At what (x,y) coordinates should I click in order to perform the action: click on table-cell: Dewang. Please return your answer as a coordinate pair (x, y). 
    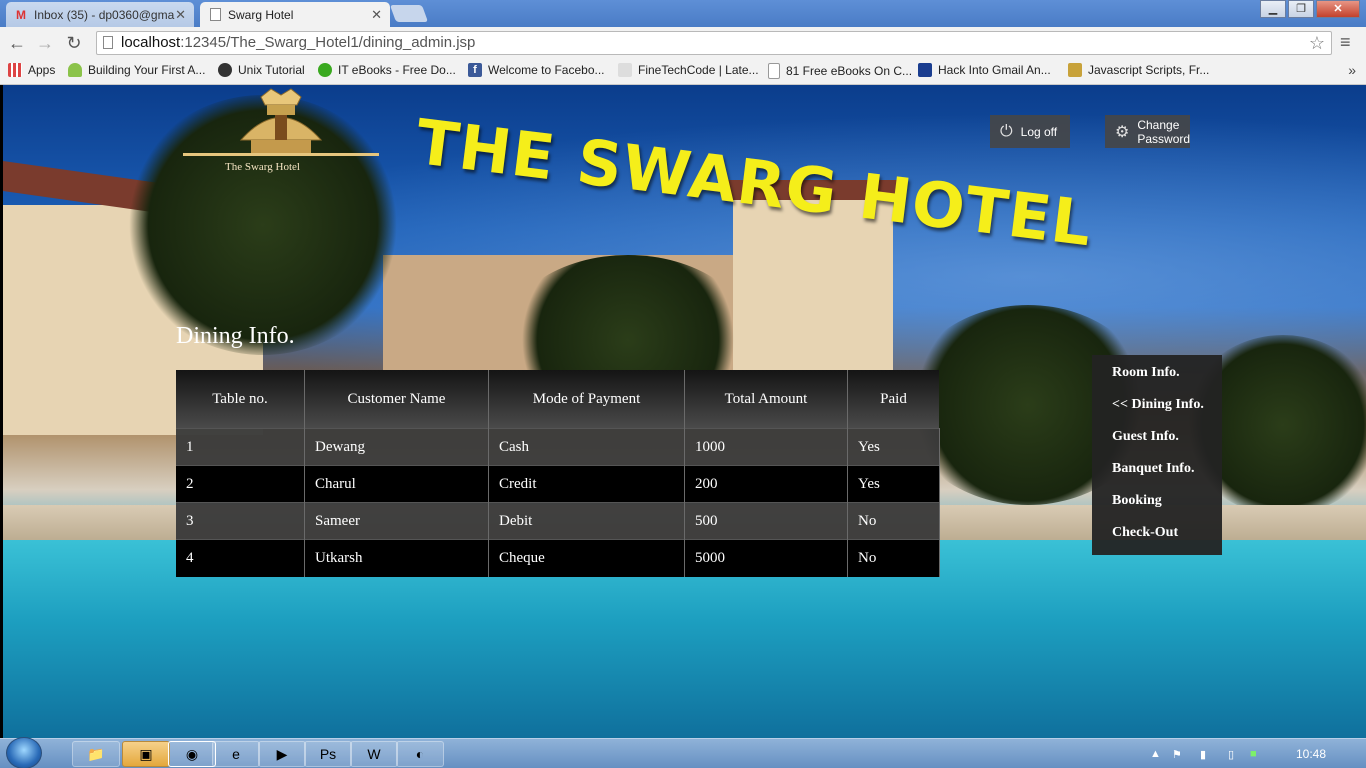
    Looking at the image, I should click on (396, 447).